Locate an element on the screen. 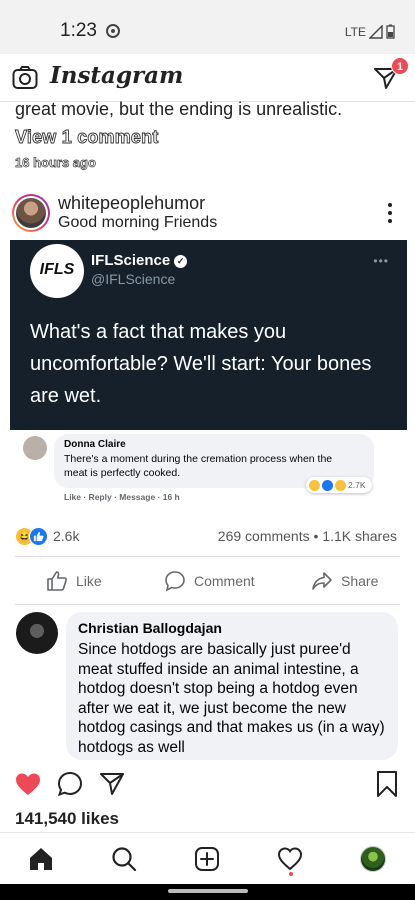 The height and width of the screenshot is (900, 415). commenter-avatar is located at coordinates (37, 633).